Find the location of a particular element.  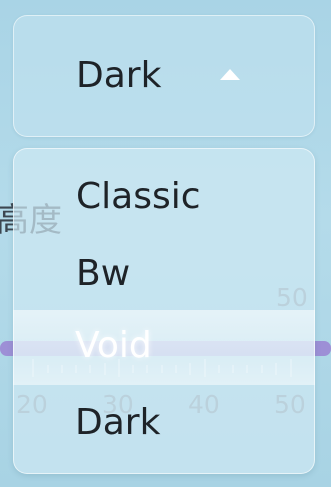

menu-item-label: Dark is located at coordinates (118, 422).